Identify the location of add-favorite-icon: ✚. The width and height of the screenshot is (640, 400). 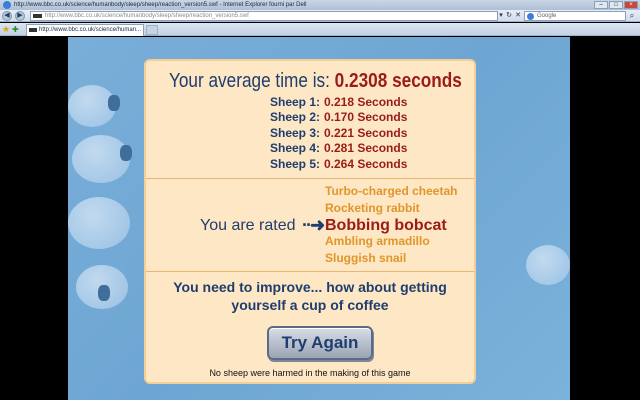
(15, 29).